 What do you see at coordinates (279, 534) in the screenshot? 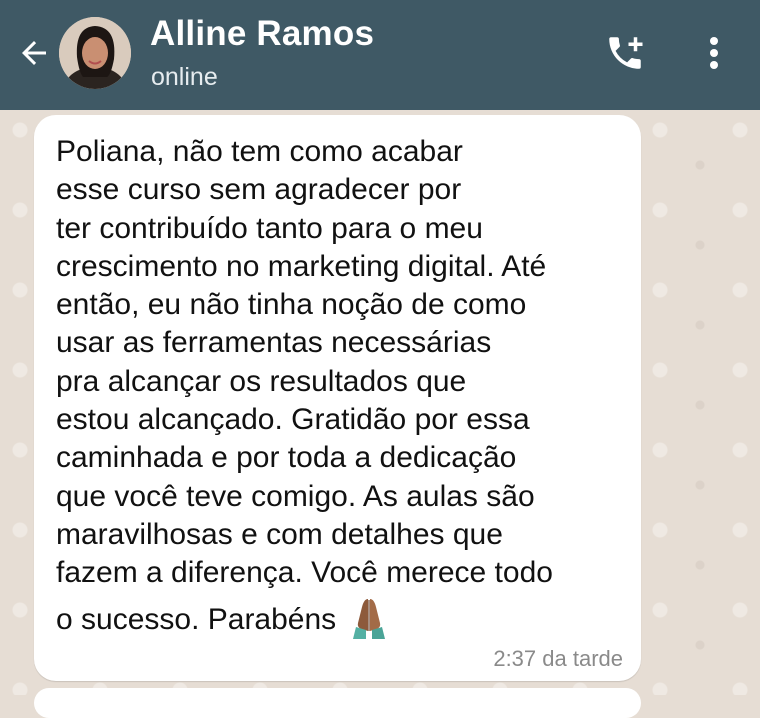
I see `message-line: maravilhosas e com detalhes que` at bounding box center [279, 534].